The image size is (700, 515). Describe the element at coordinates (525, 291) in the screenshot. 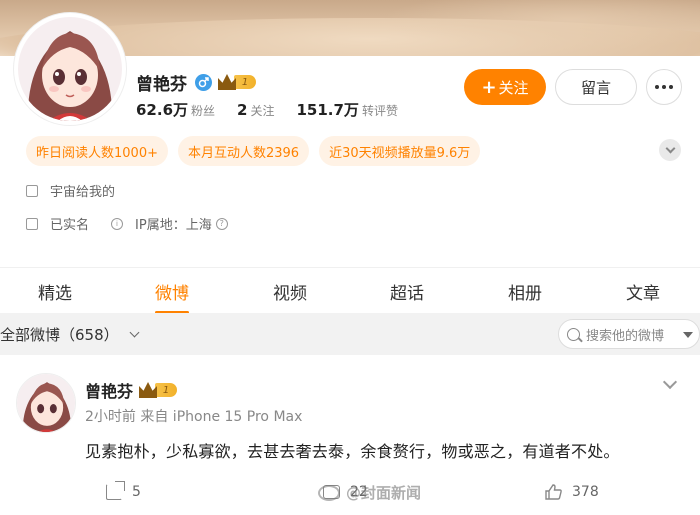

I see `tab-album: 相册` at that location.